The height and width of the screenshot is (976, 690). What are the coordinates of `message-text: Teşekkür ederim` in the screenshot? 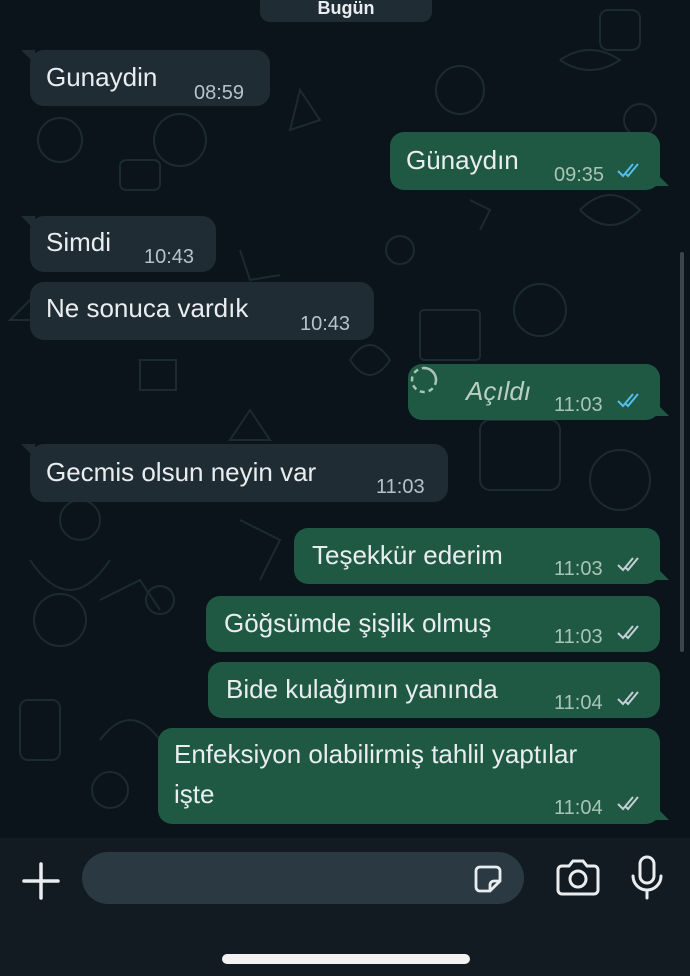 It's located at (407, 555).